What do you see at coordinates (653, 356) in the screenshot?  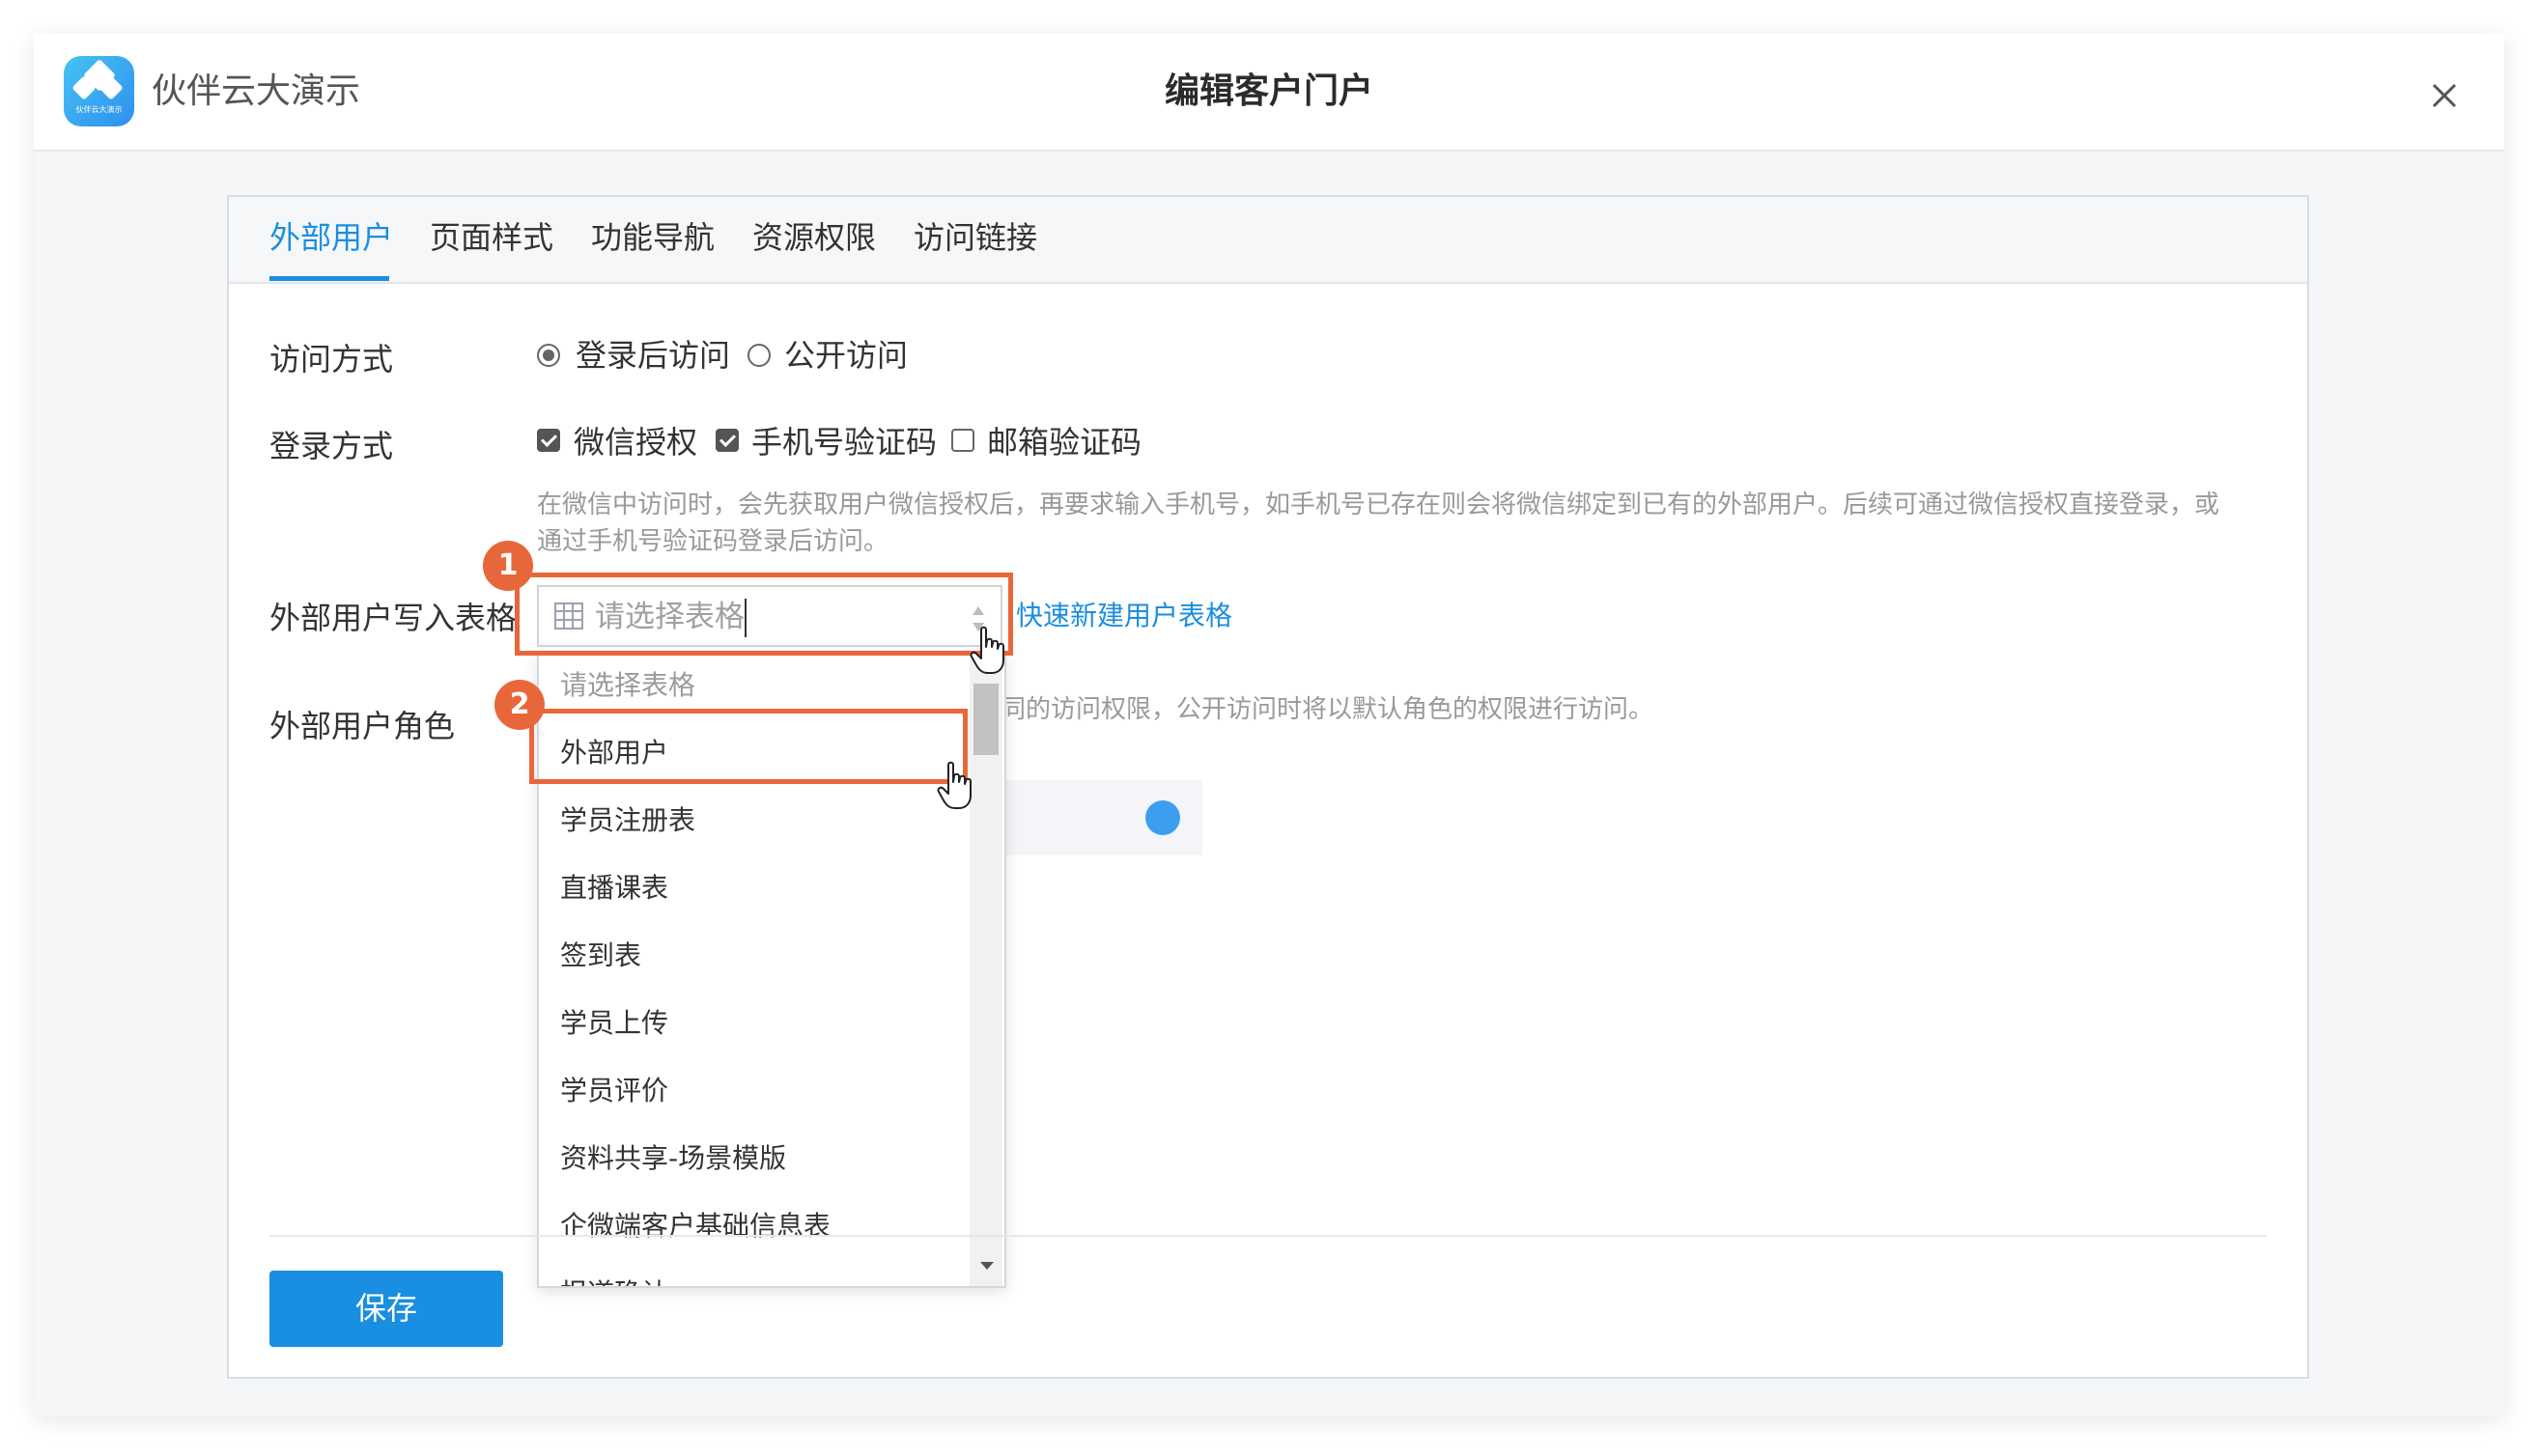 I see `radio-login-access-label: 登录后访问` at bounding box center [653, 356].